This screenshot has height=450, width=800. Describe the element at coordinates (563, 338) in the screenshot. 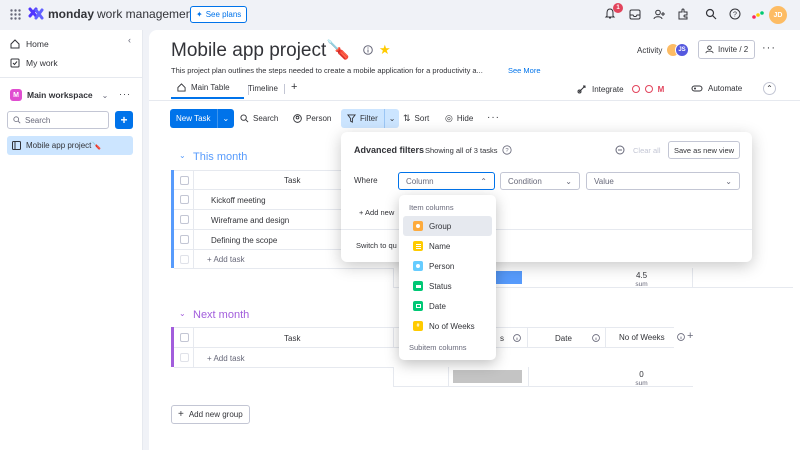

I see `column-header-date: Date` at that location.